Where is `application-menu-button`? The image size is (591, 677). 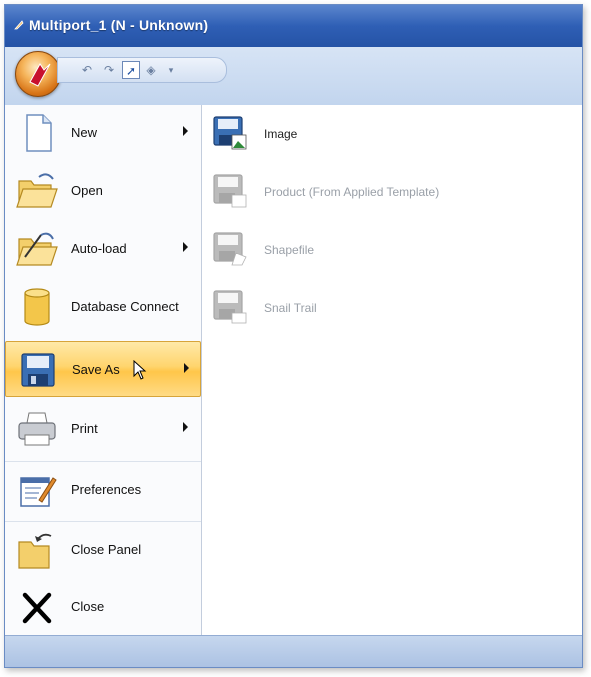
application-menu-button is located at coordinates (38, 74).